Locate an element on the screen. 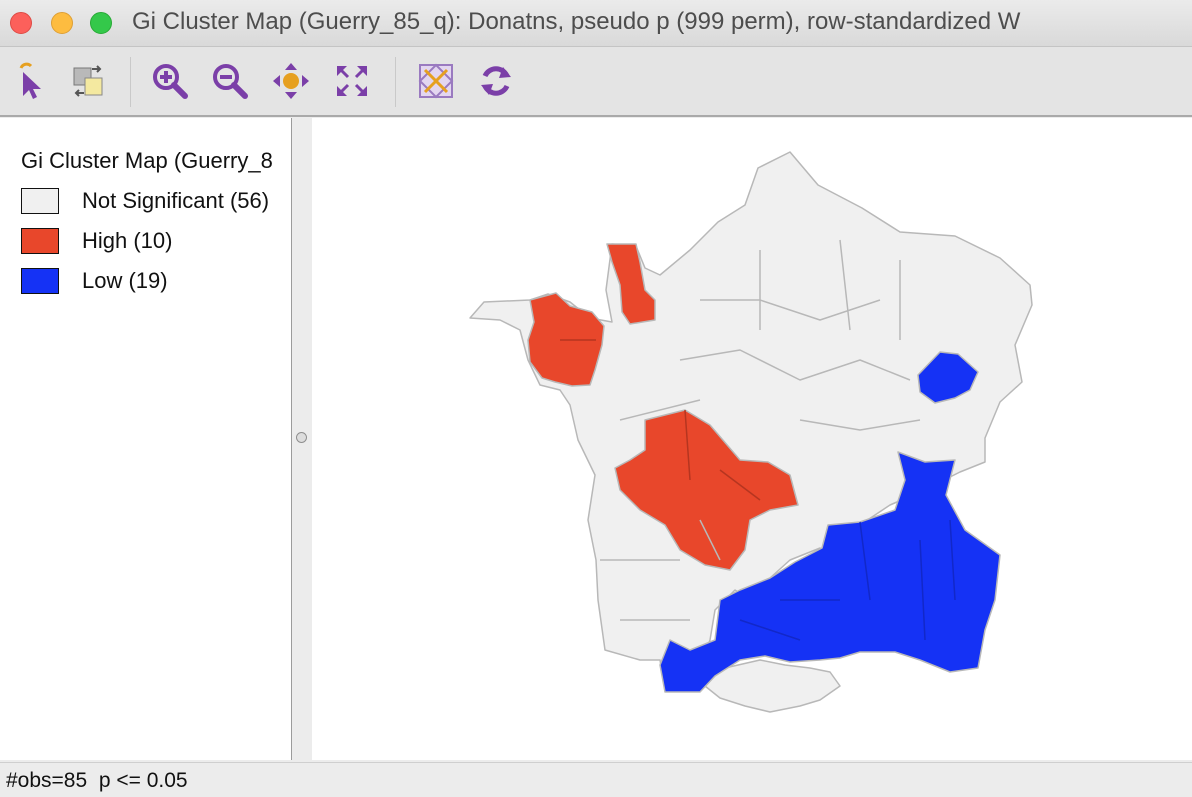 The height and width of the screenshot is (797, 1192). legend-label: High (10) is located at coordinates (127, 240).